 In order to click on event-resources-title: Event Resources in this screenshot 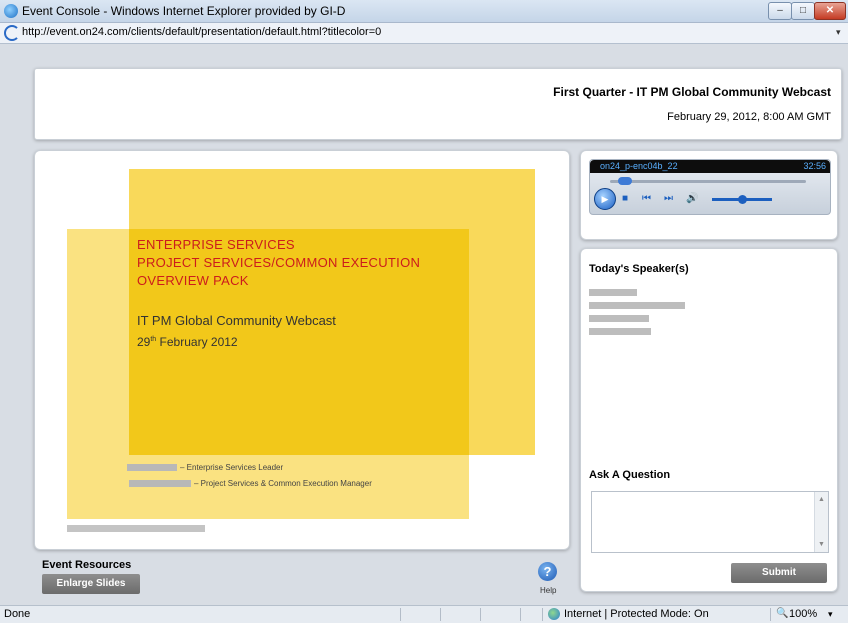, I will do `click(87, 565)`.